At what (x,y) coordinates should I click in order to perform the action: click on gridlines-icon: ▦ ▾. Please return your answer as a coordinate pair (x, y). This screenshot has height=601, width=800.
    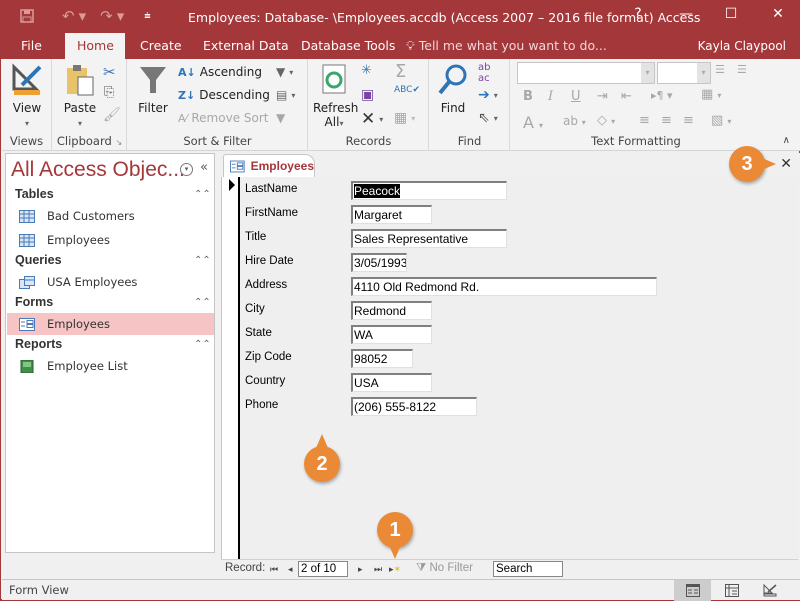
    Looking at the image, I should click on (711, 94).